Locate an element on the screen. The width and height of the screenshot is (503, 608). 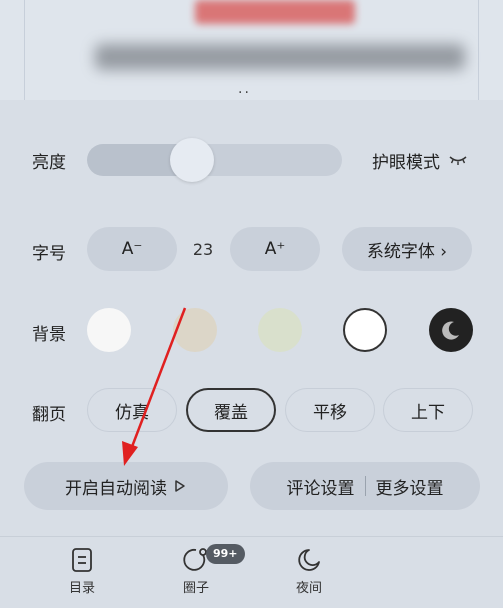
background-swatch-green is located at coordinates (280, 330).